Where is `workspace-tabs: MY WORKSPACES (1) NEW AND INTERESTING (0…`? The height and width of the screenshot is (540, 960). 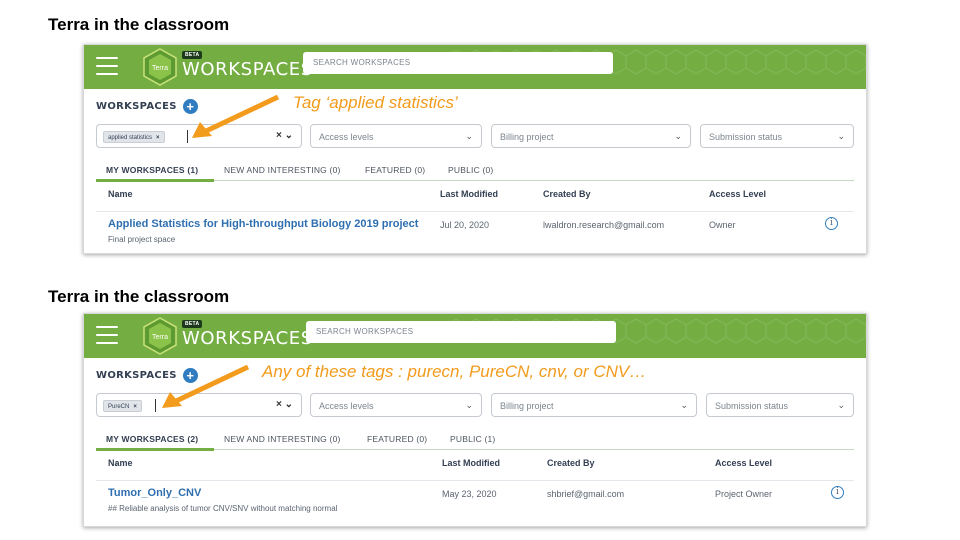 workspace-tabs: MY WORKSPACES (1) NEW AND INTERESTING (0… is located at coordinates (475, 171).